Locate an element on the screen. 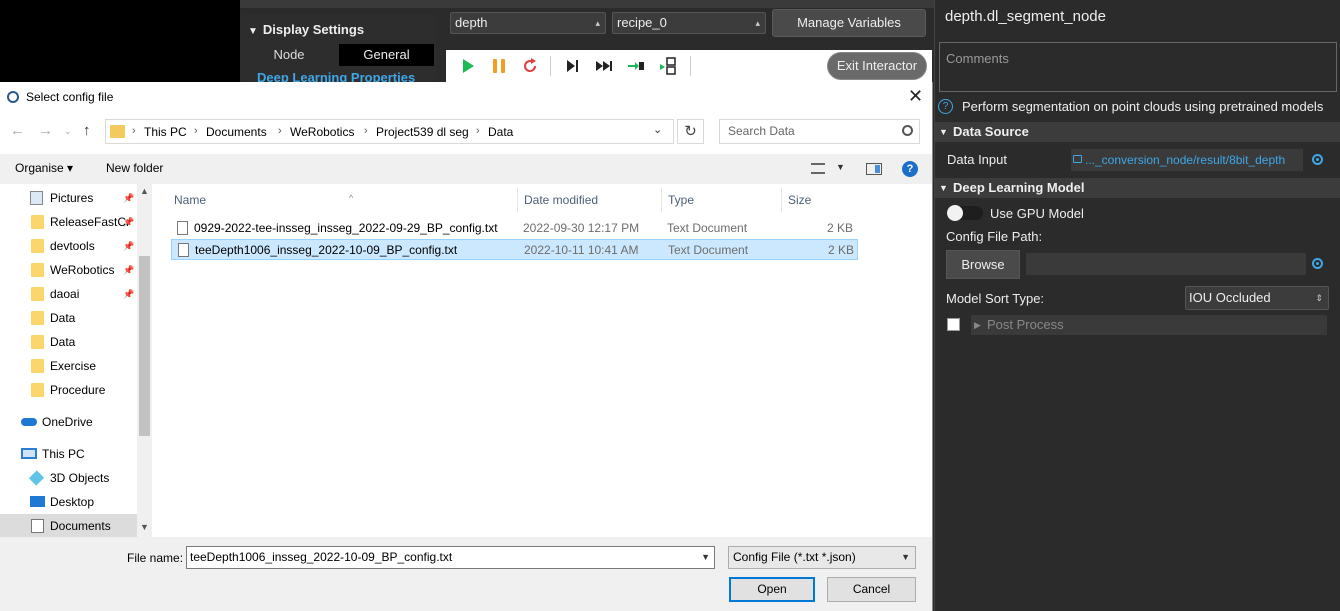 Image resolution: width=1340 pixels, height=611 pixels. nav-item-exercise: Exercise is located at coordinates (68, 366).